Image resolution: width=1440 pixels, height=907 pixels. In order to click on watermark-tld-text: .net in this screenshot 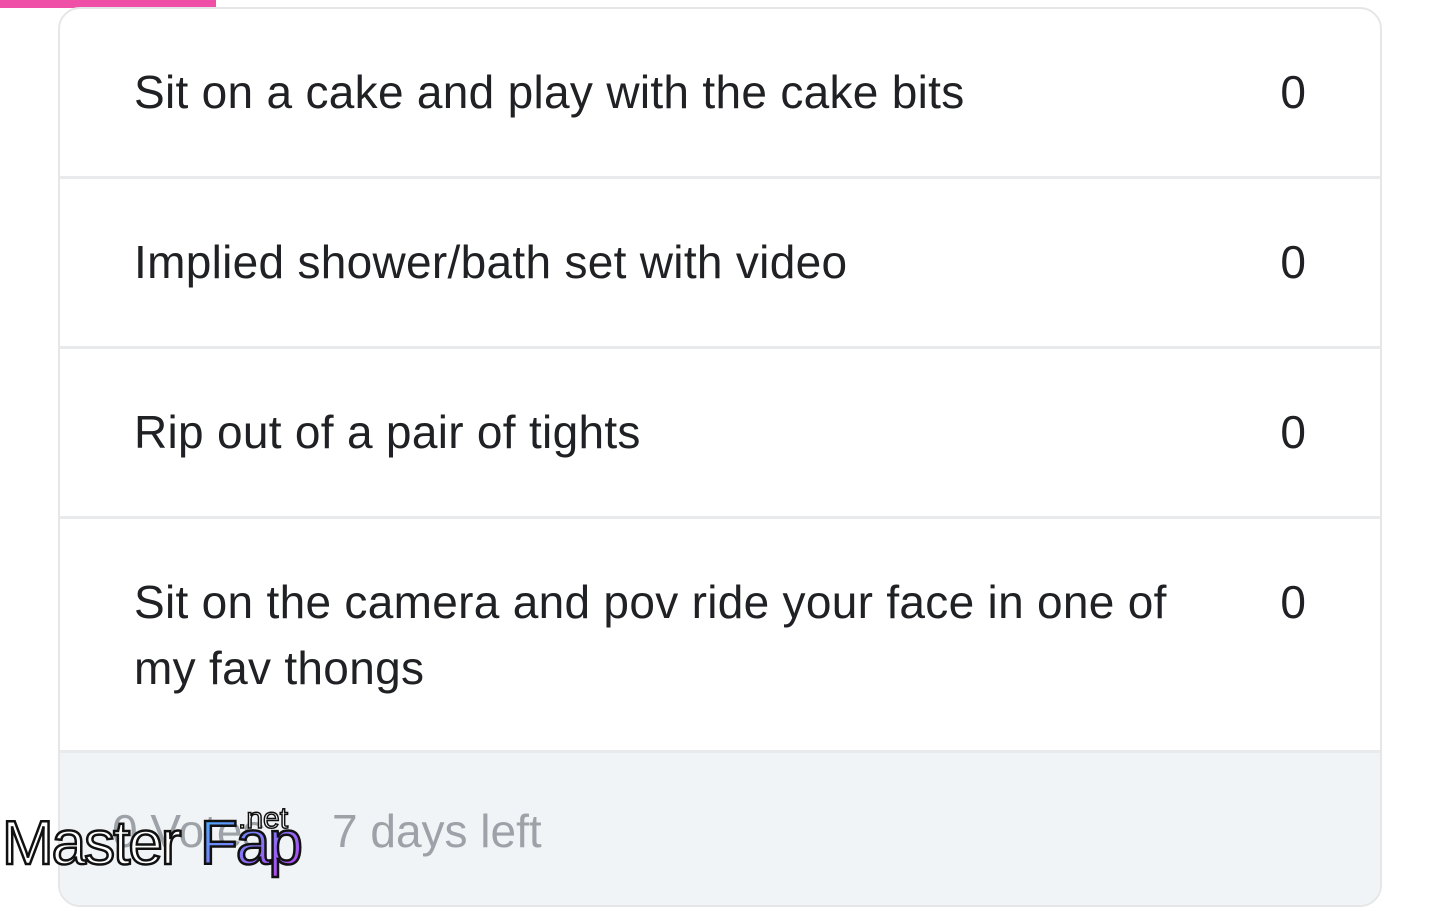, I will do `click(263, 818)`.